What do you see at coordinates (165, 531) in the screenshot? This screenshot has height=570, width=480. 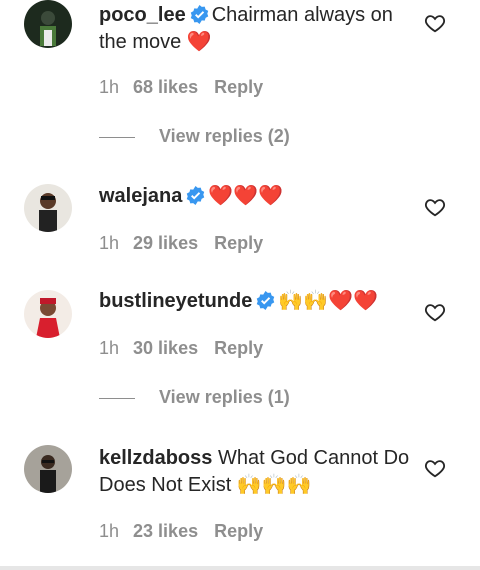 I see `likes-count: 23 likes` at bounding box center [165, 531].